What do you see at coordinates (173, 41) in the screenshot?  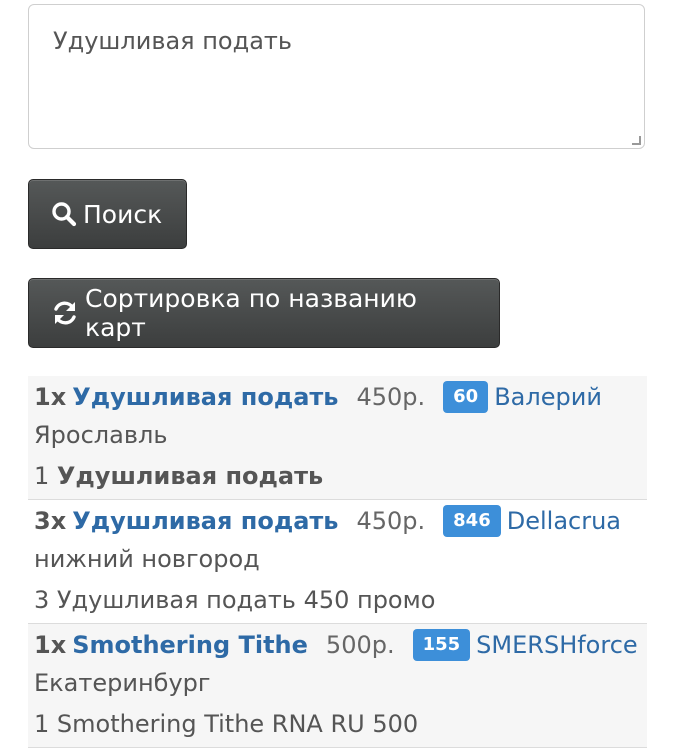 I see `search-textarea-value: Удушливая подать` at bounding box center [173, 41].